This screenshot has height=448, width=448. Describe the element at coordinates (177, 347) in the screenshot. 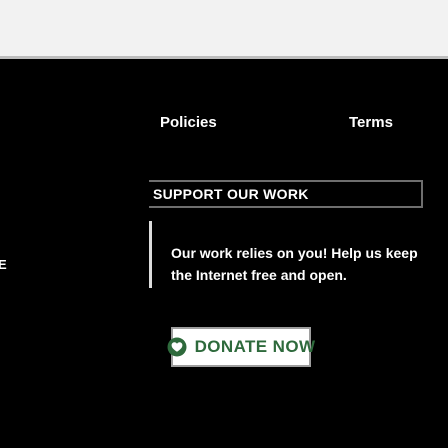

I see `heart-icon` at that location.